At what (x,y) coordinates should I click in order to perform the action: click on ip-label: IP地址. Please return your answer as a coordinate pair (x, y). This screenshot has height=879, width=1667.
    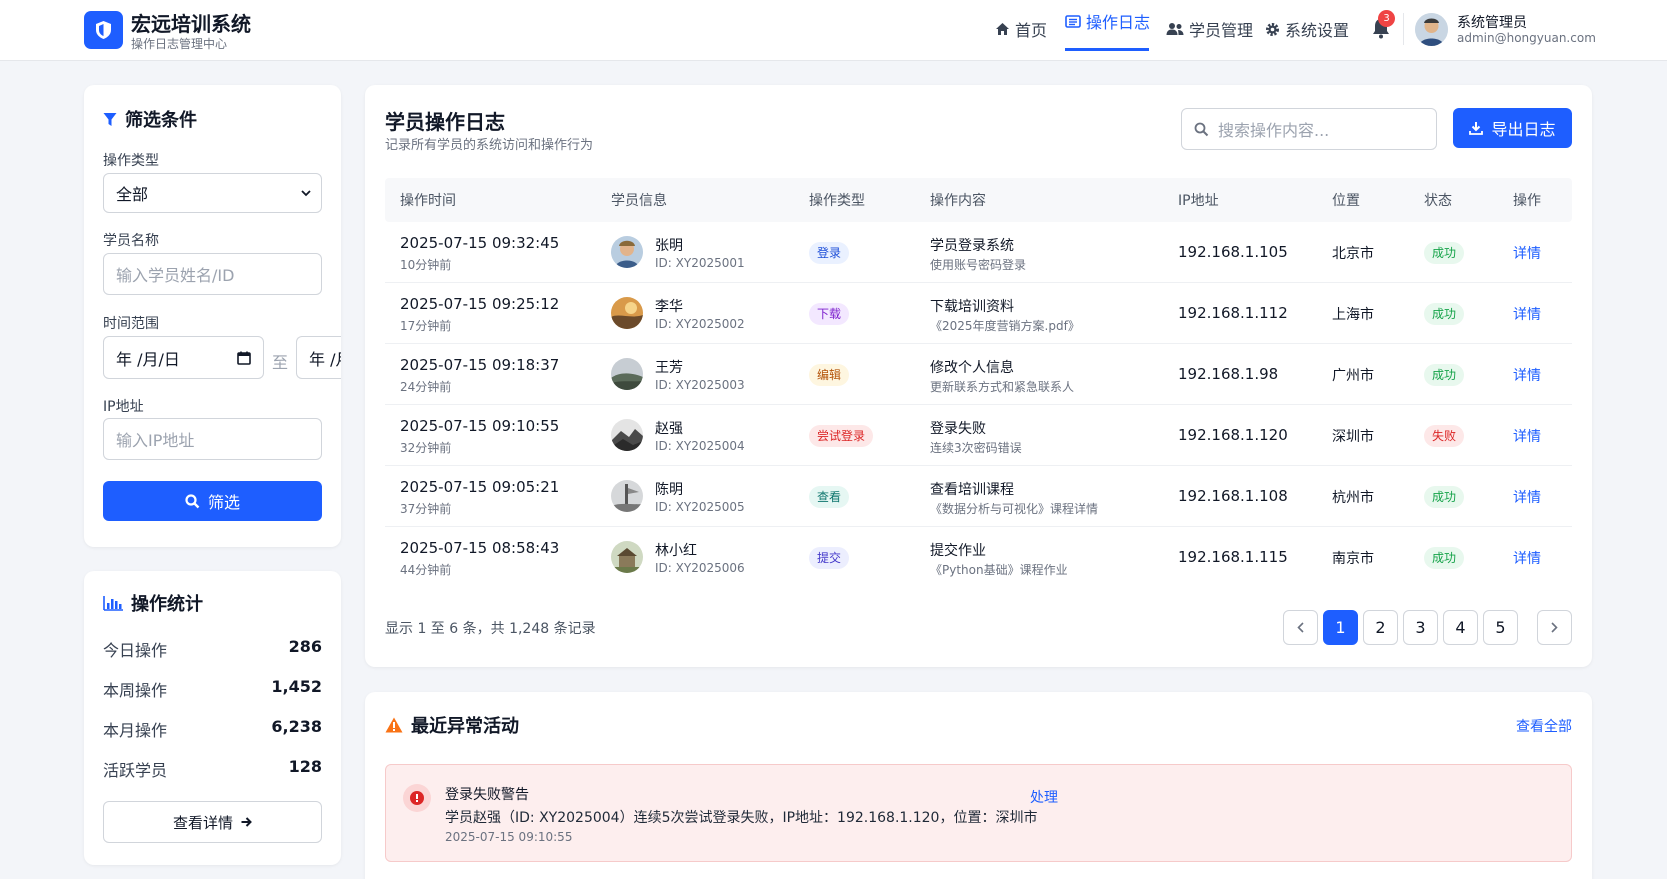
    Looking at the image, I should click on (123, 407).